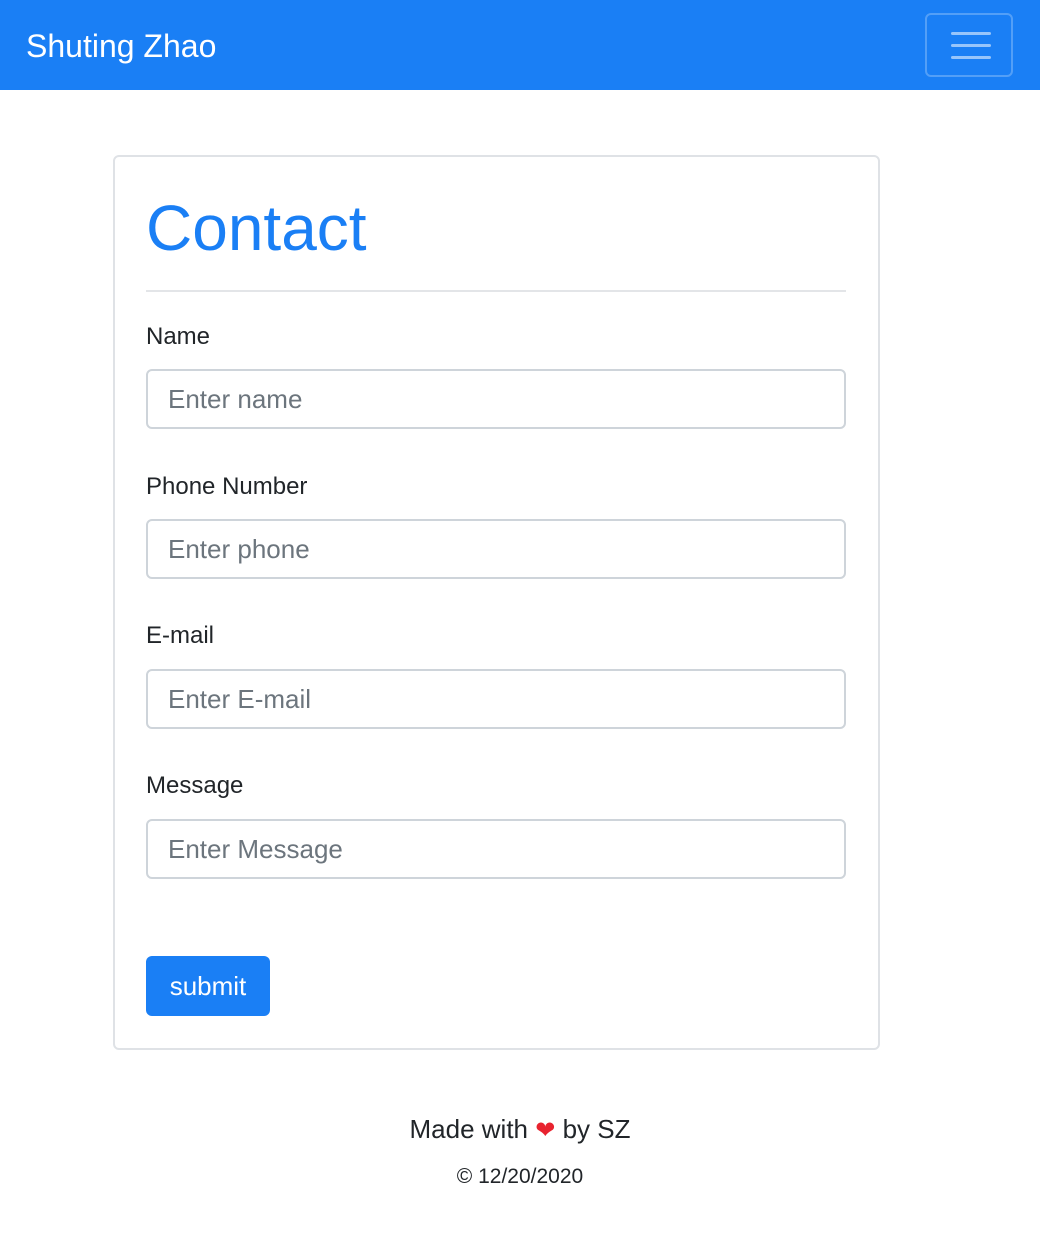 The width and height of the screenshot is (1040, 1244). What do you see at coordinates (545, 1130) in the screenshot?
I see `heart-icon: ❤` at bounding box center [545, 1130].